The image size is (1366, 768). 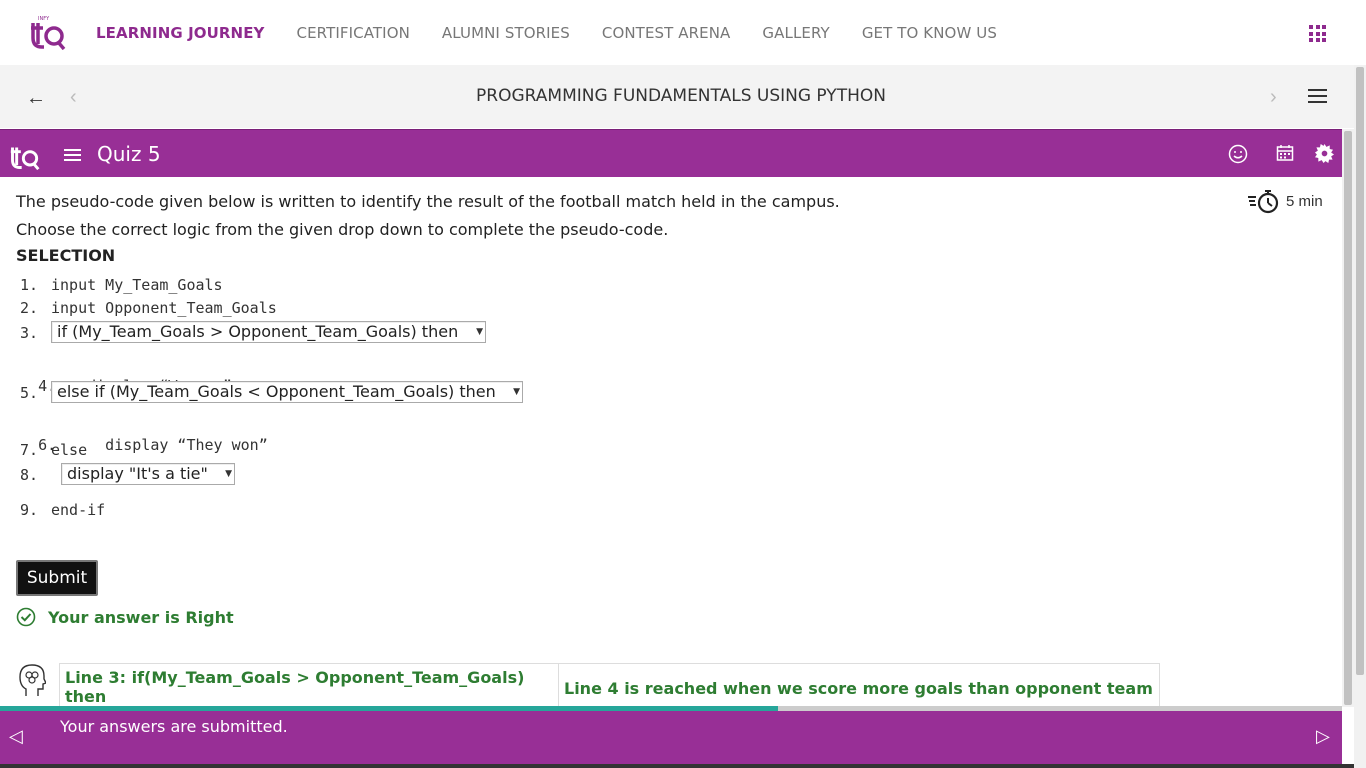 I want to click on calendar-icon, so click(x=1285, y=153).